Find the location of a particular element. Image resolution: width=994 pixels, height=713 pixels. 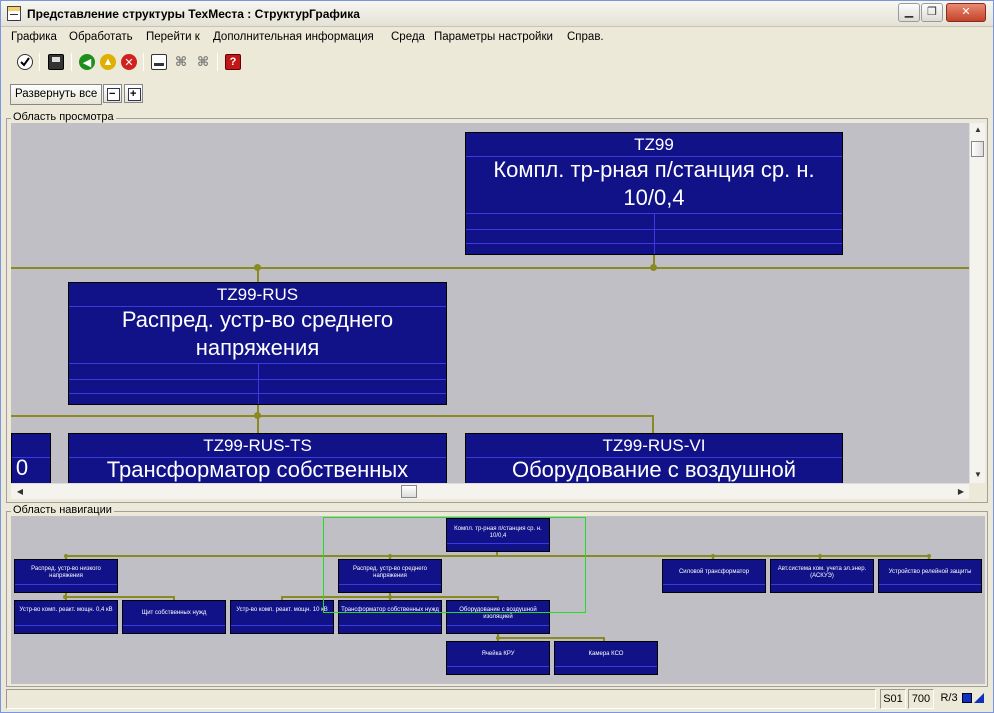

view-horizontal-scrollbar: ◀ ▶ is located at coordinates (490, 491).